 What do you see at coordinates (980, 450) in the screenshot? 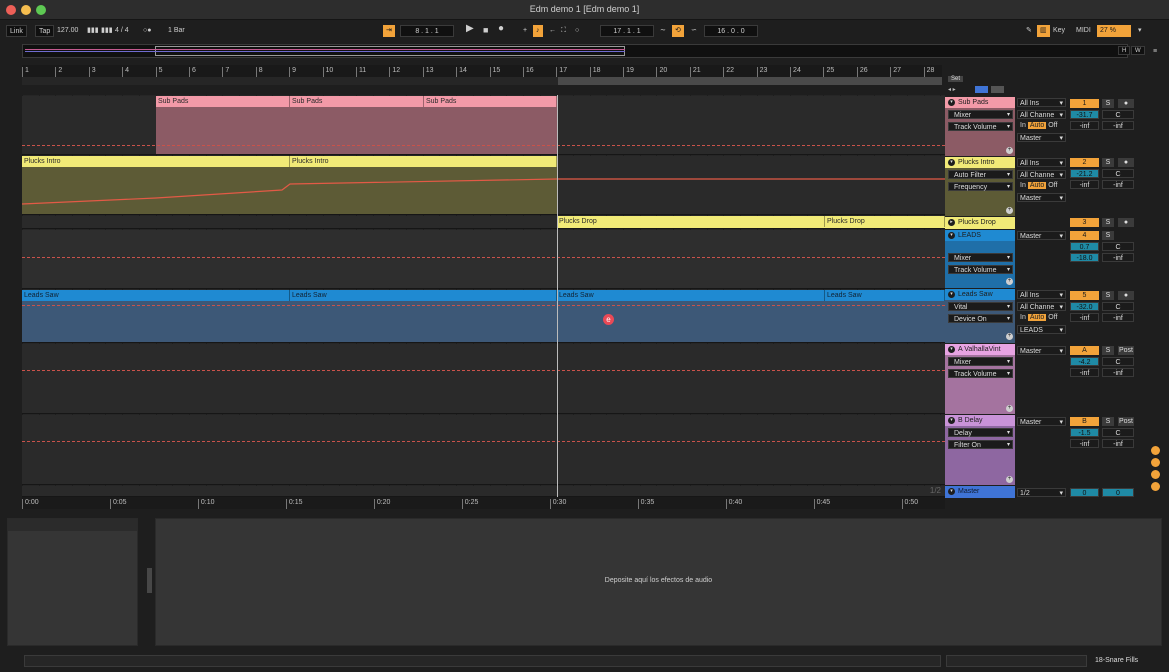
I see `track-header-return-b: ▾ B Delay Delay ▾ Filter On ▾ +` at bounding box center [980, 450].